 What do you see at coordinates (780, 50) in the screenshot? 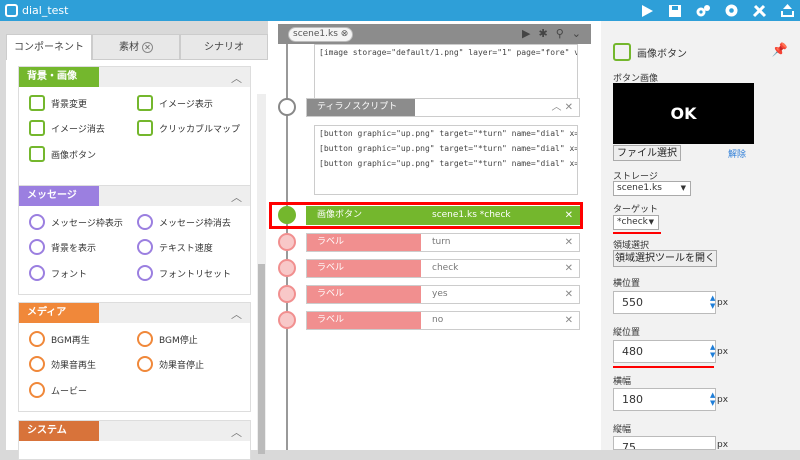
I see `pin-icon: 📌` at bounding box center [780, 50].